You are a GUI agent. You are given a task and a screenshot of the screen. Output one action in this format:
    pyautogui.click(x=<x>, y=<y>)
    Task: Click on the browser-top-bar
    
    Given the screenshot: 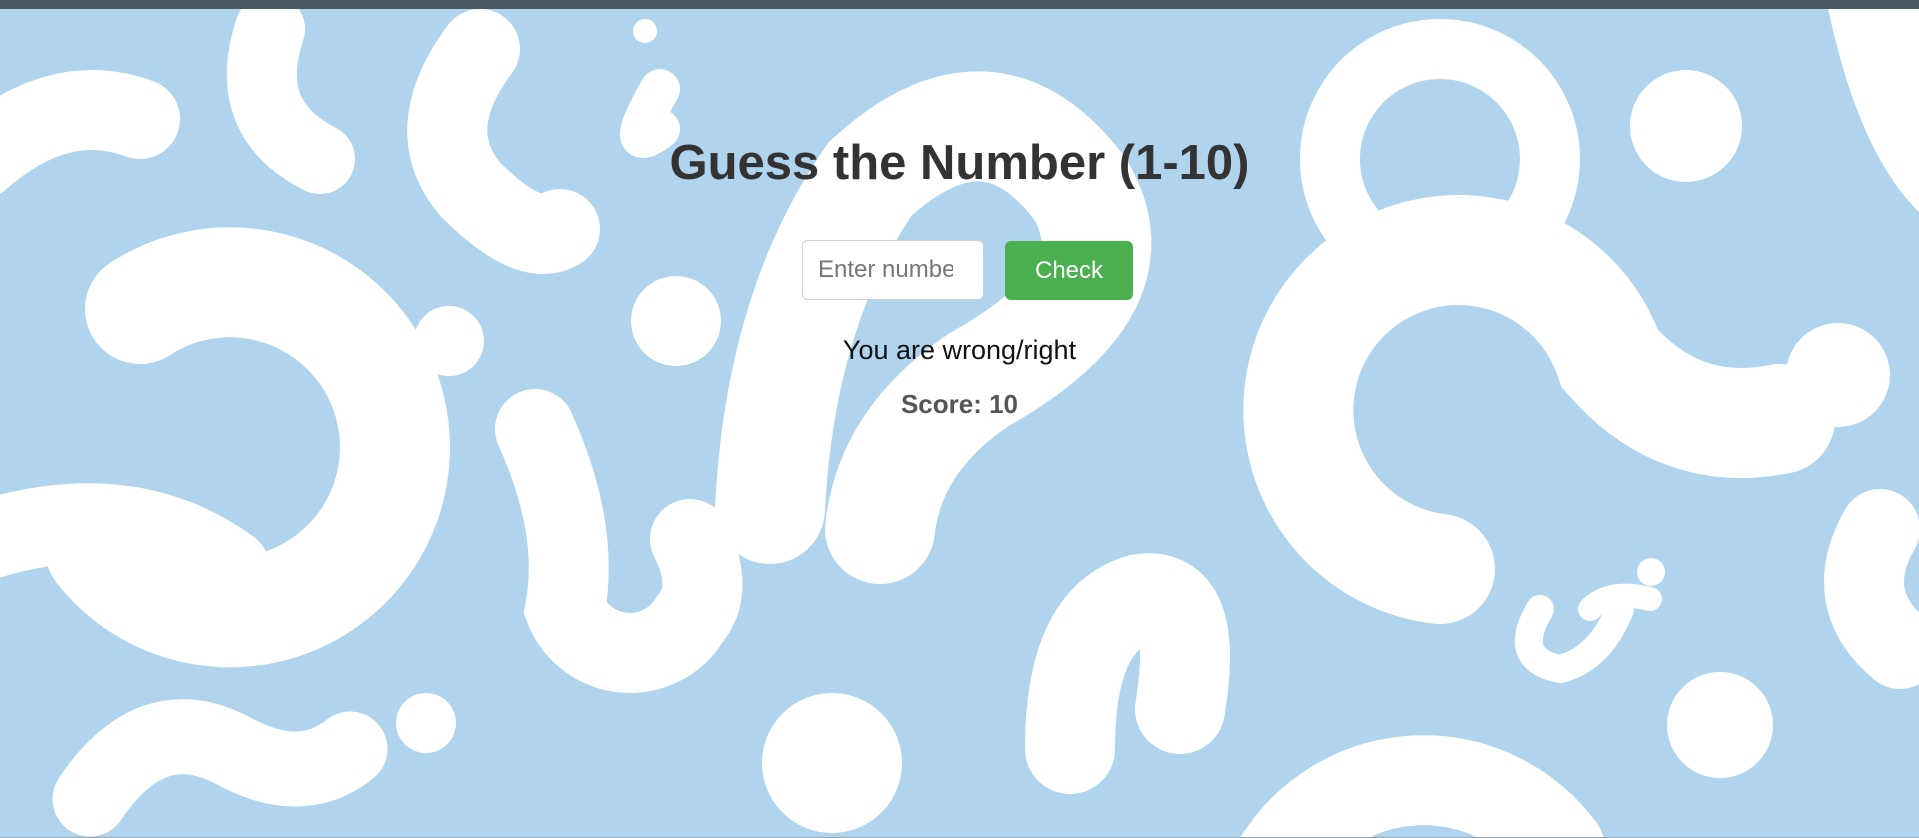 What is the action you would take?
    pyautogui.click(x=959, y=4)
    